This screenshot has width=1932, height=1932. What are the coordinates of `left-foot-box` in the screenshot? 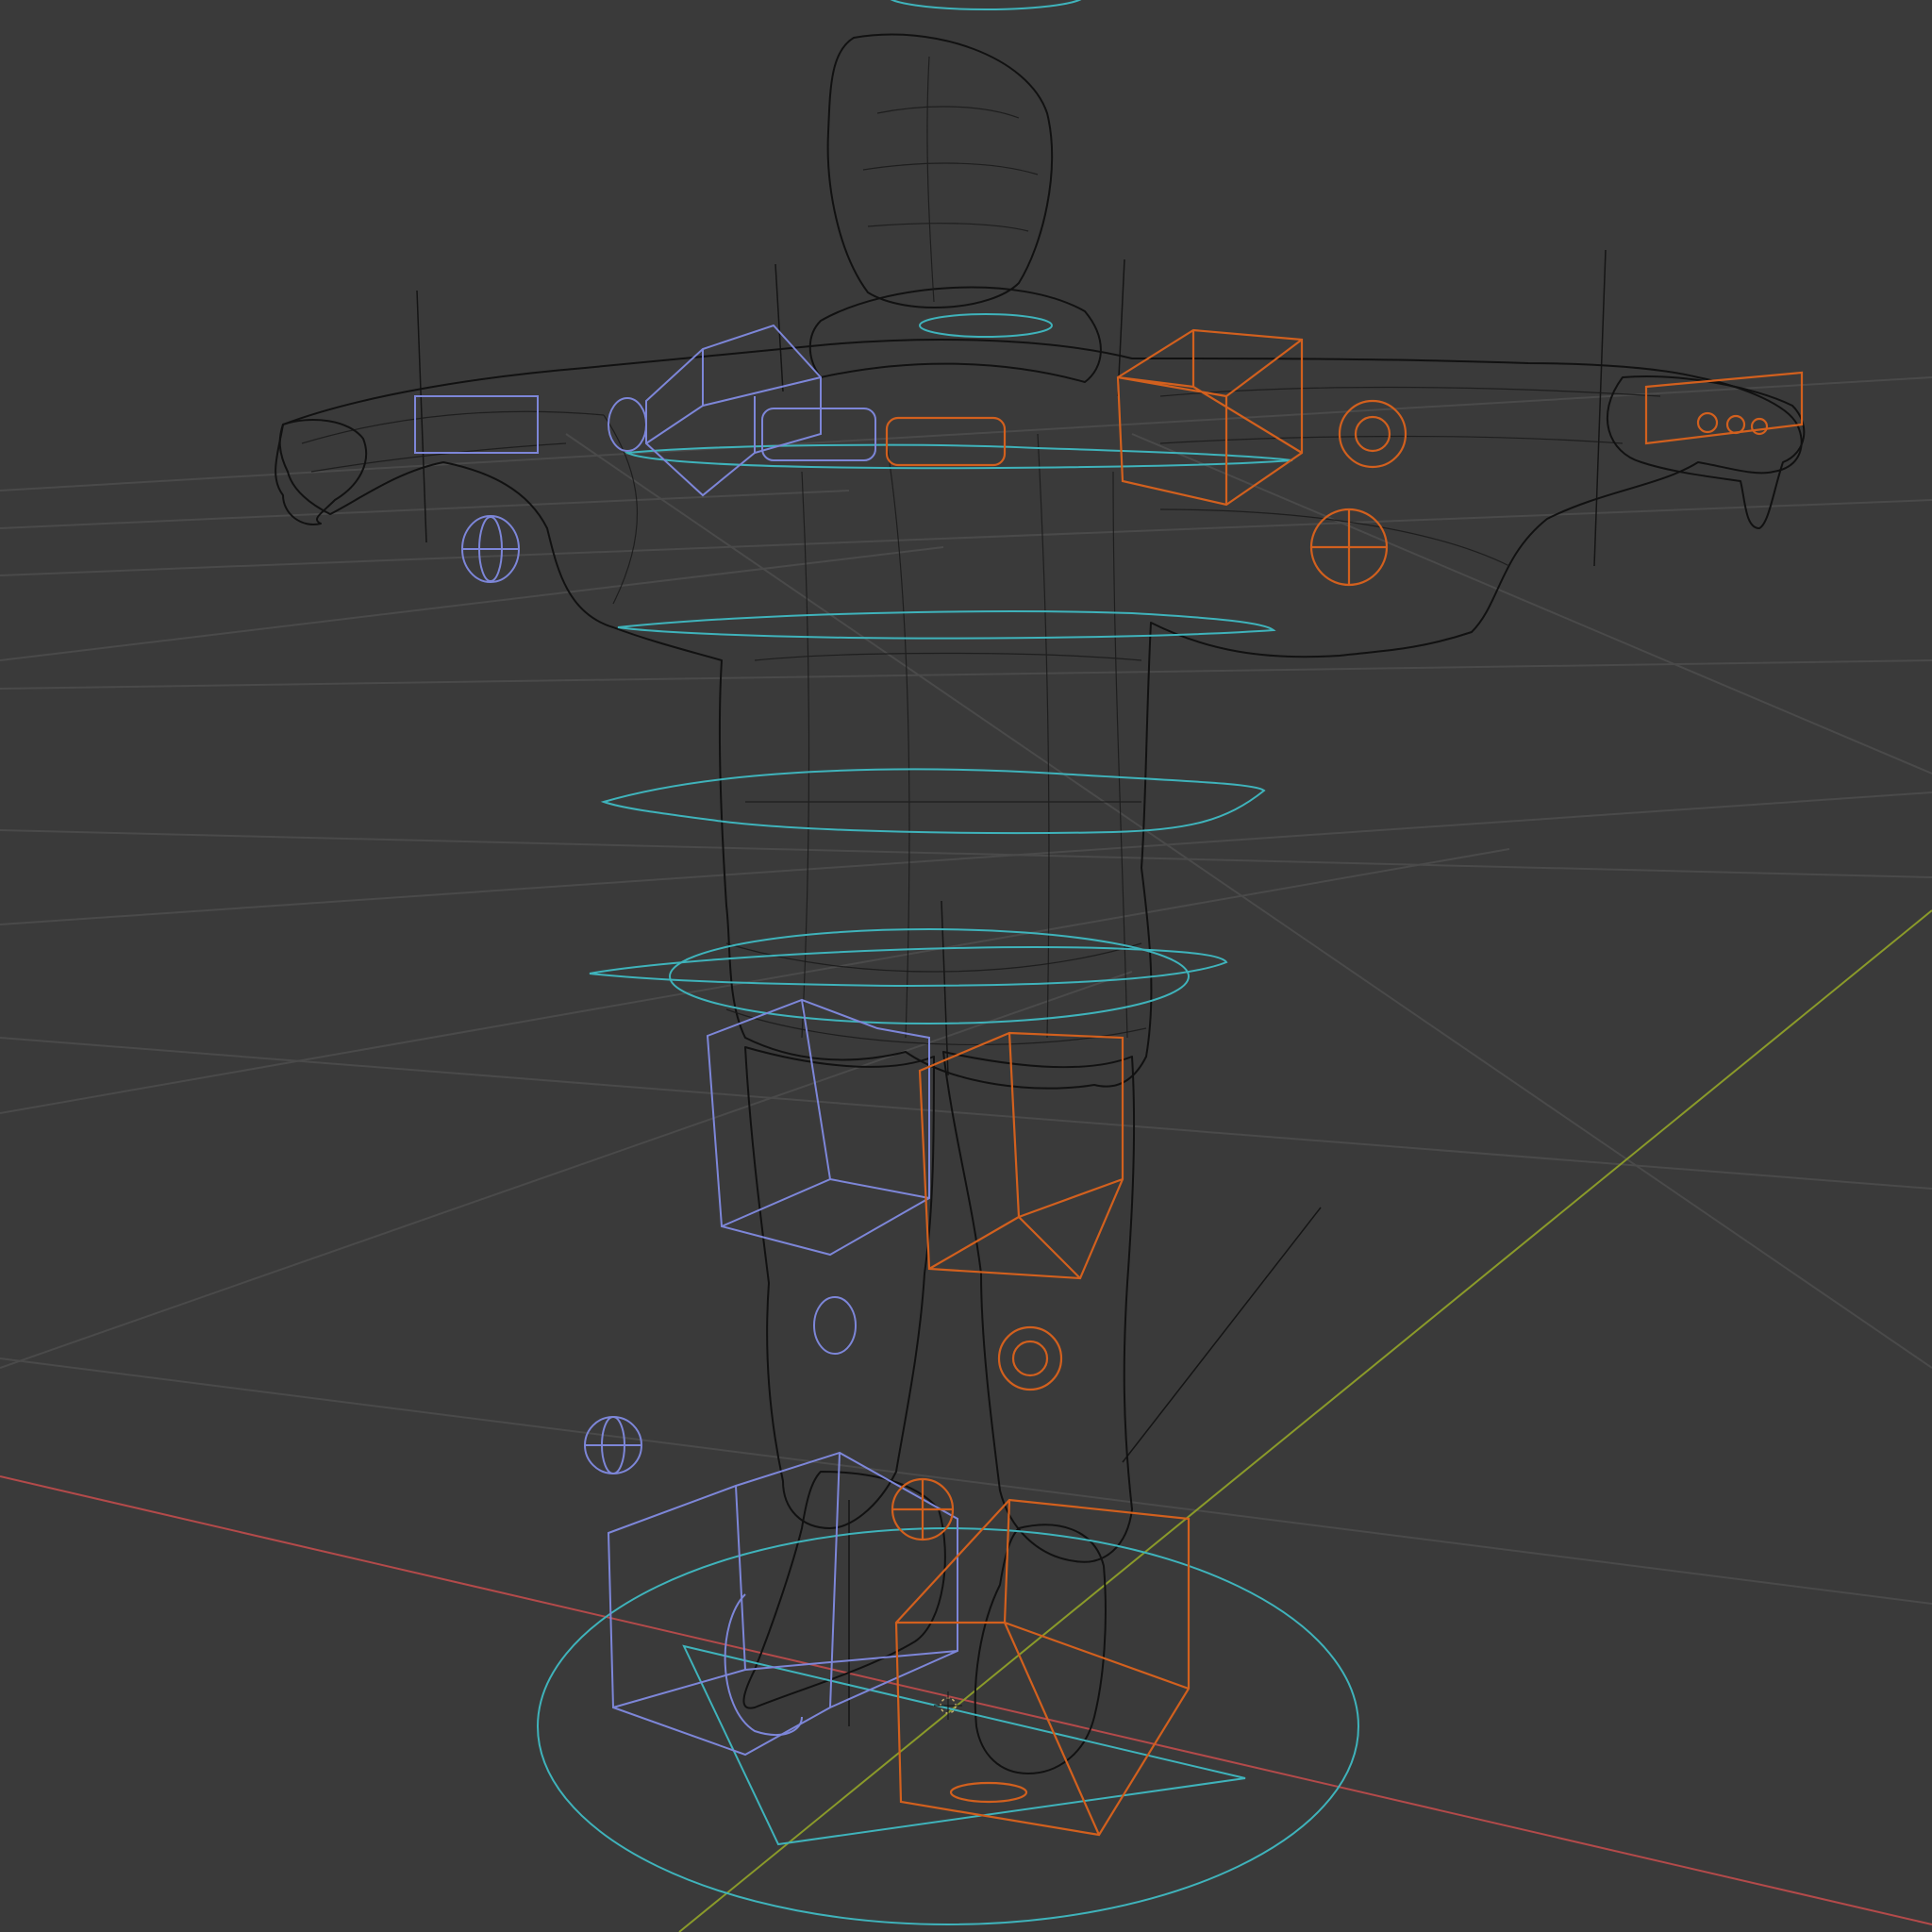 It's located at (783, 1604).